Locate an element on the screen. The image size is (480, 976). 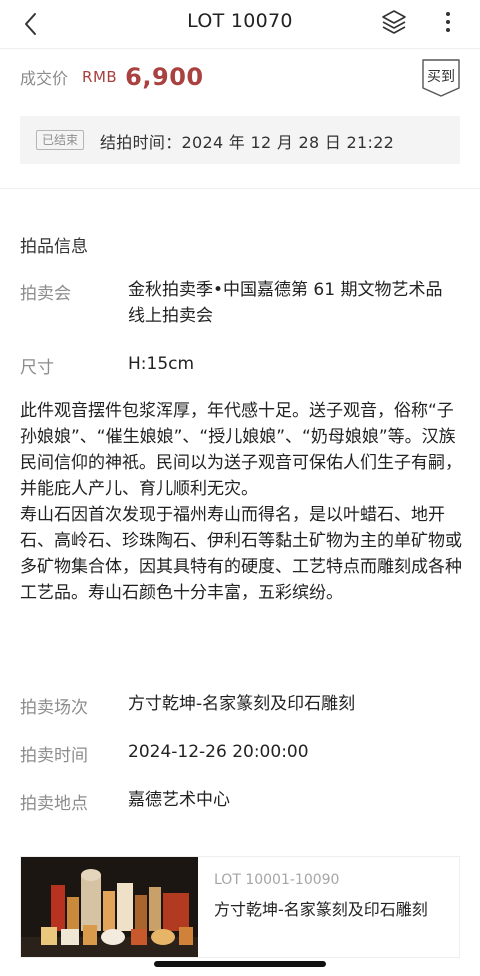
price-row: 成交价 RMB 6,900 is located at coordinates (112, 77).